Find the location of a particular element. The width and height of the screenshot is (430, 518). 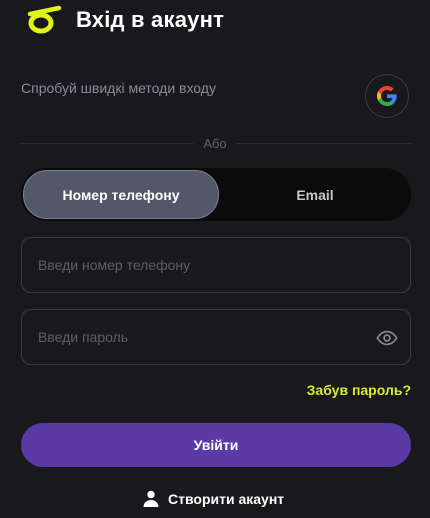

brand-logo-icon is located at coordinates (44, 19).